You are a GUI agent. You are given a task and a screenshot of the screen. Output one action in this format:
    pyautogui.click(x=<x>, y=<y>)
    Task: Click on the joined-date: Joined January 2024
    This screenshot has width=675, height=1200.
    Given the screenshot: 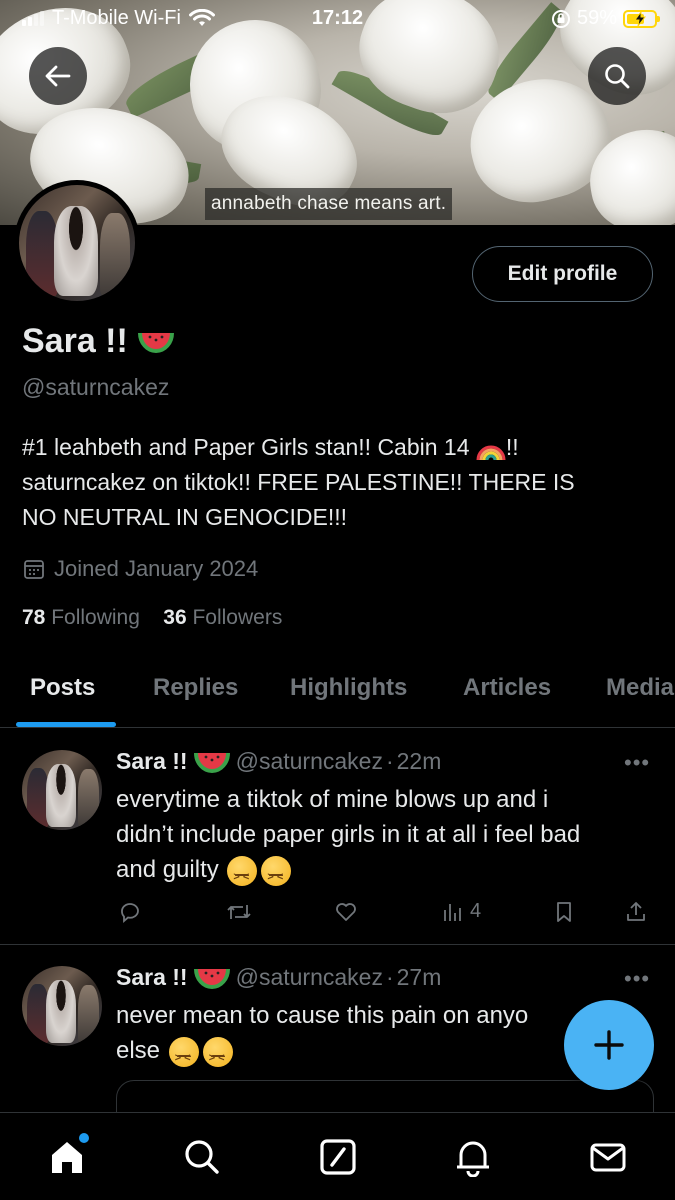 What is the action you would take?
    pyautogui.click(x=140, y=569)
    